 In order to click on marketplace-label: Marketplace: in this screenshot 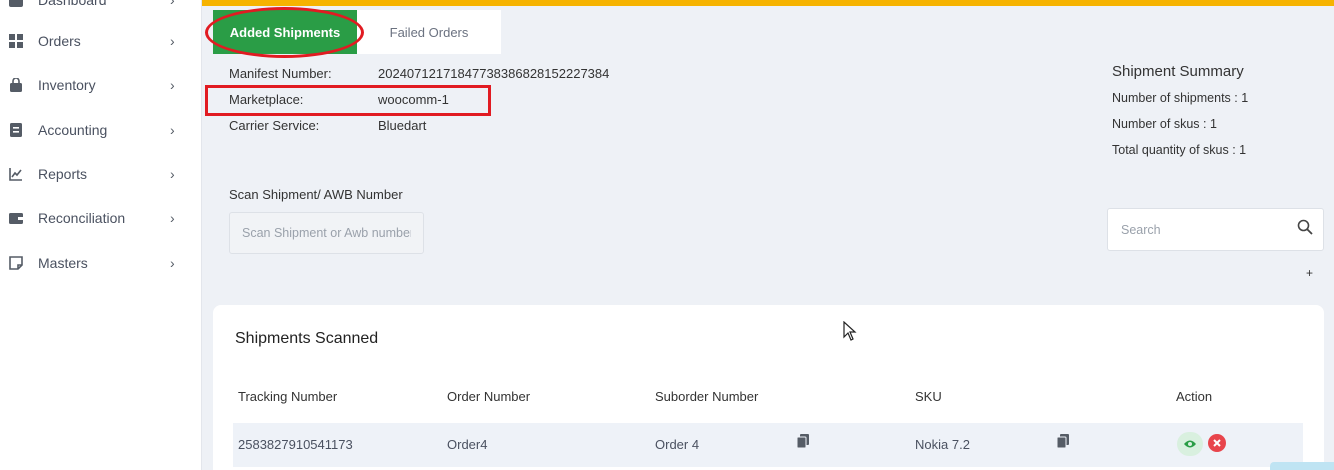, I will do `click(266, 99)`.